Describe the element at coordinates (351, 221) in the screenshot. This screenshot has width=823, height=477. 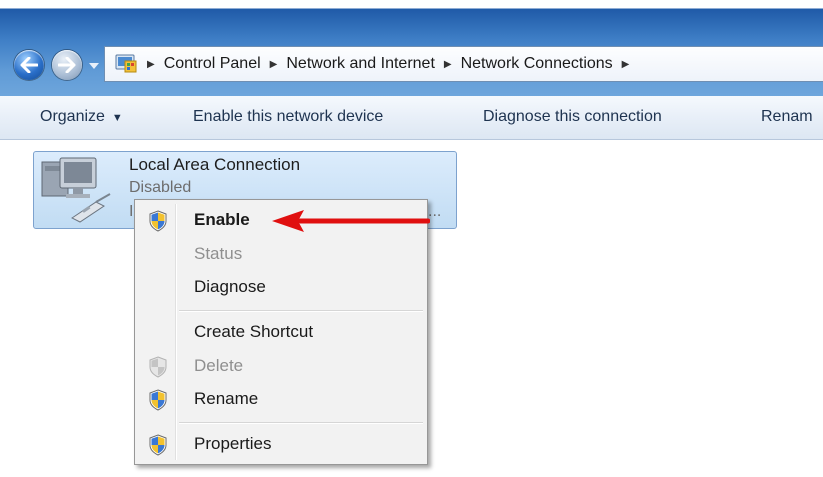
I see `annotation-arrow-icon` at that location.